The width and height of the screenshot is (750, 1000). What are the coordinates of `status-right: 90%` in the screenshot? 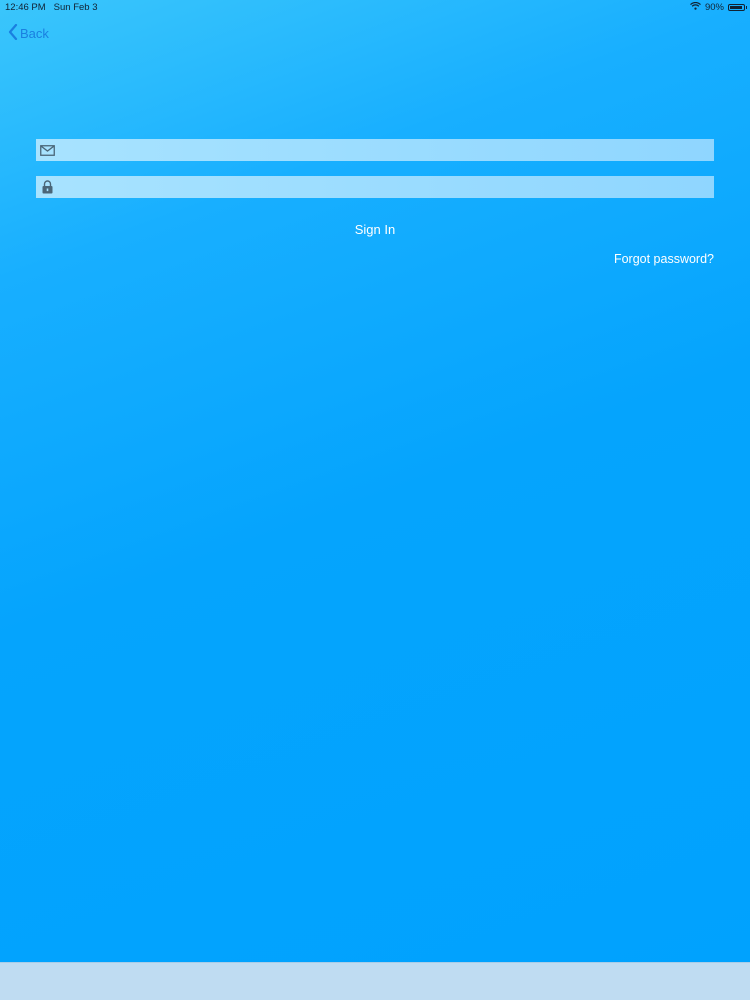 It's located at (718, 7).